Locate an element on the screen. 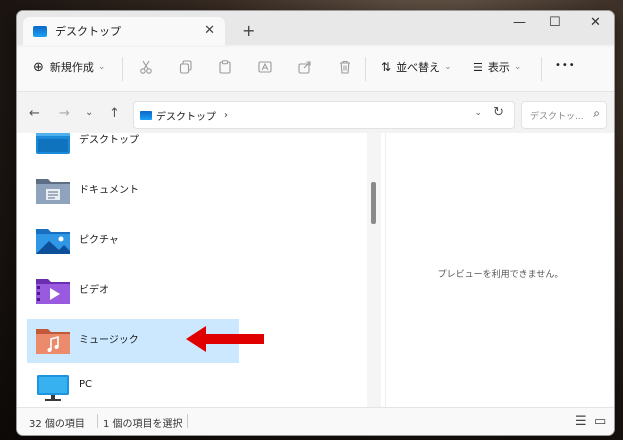  tab-desktop: デスクトップ ✕ is located at coordinates (124, 31).